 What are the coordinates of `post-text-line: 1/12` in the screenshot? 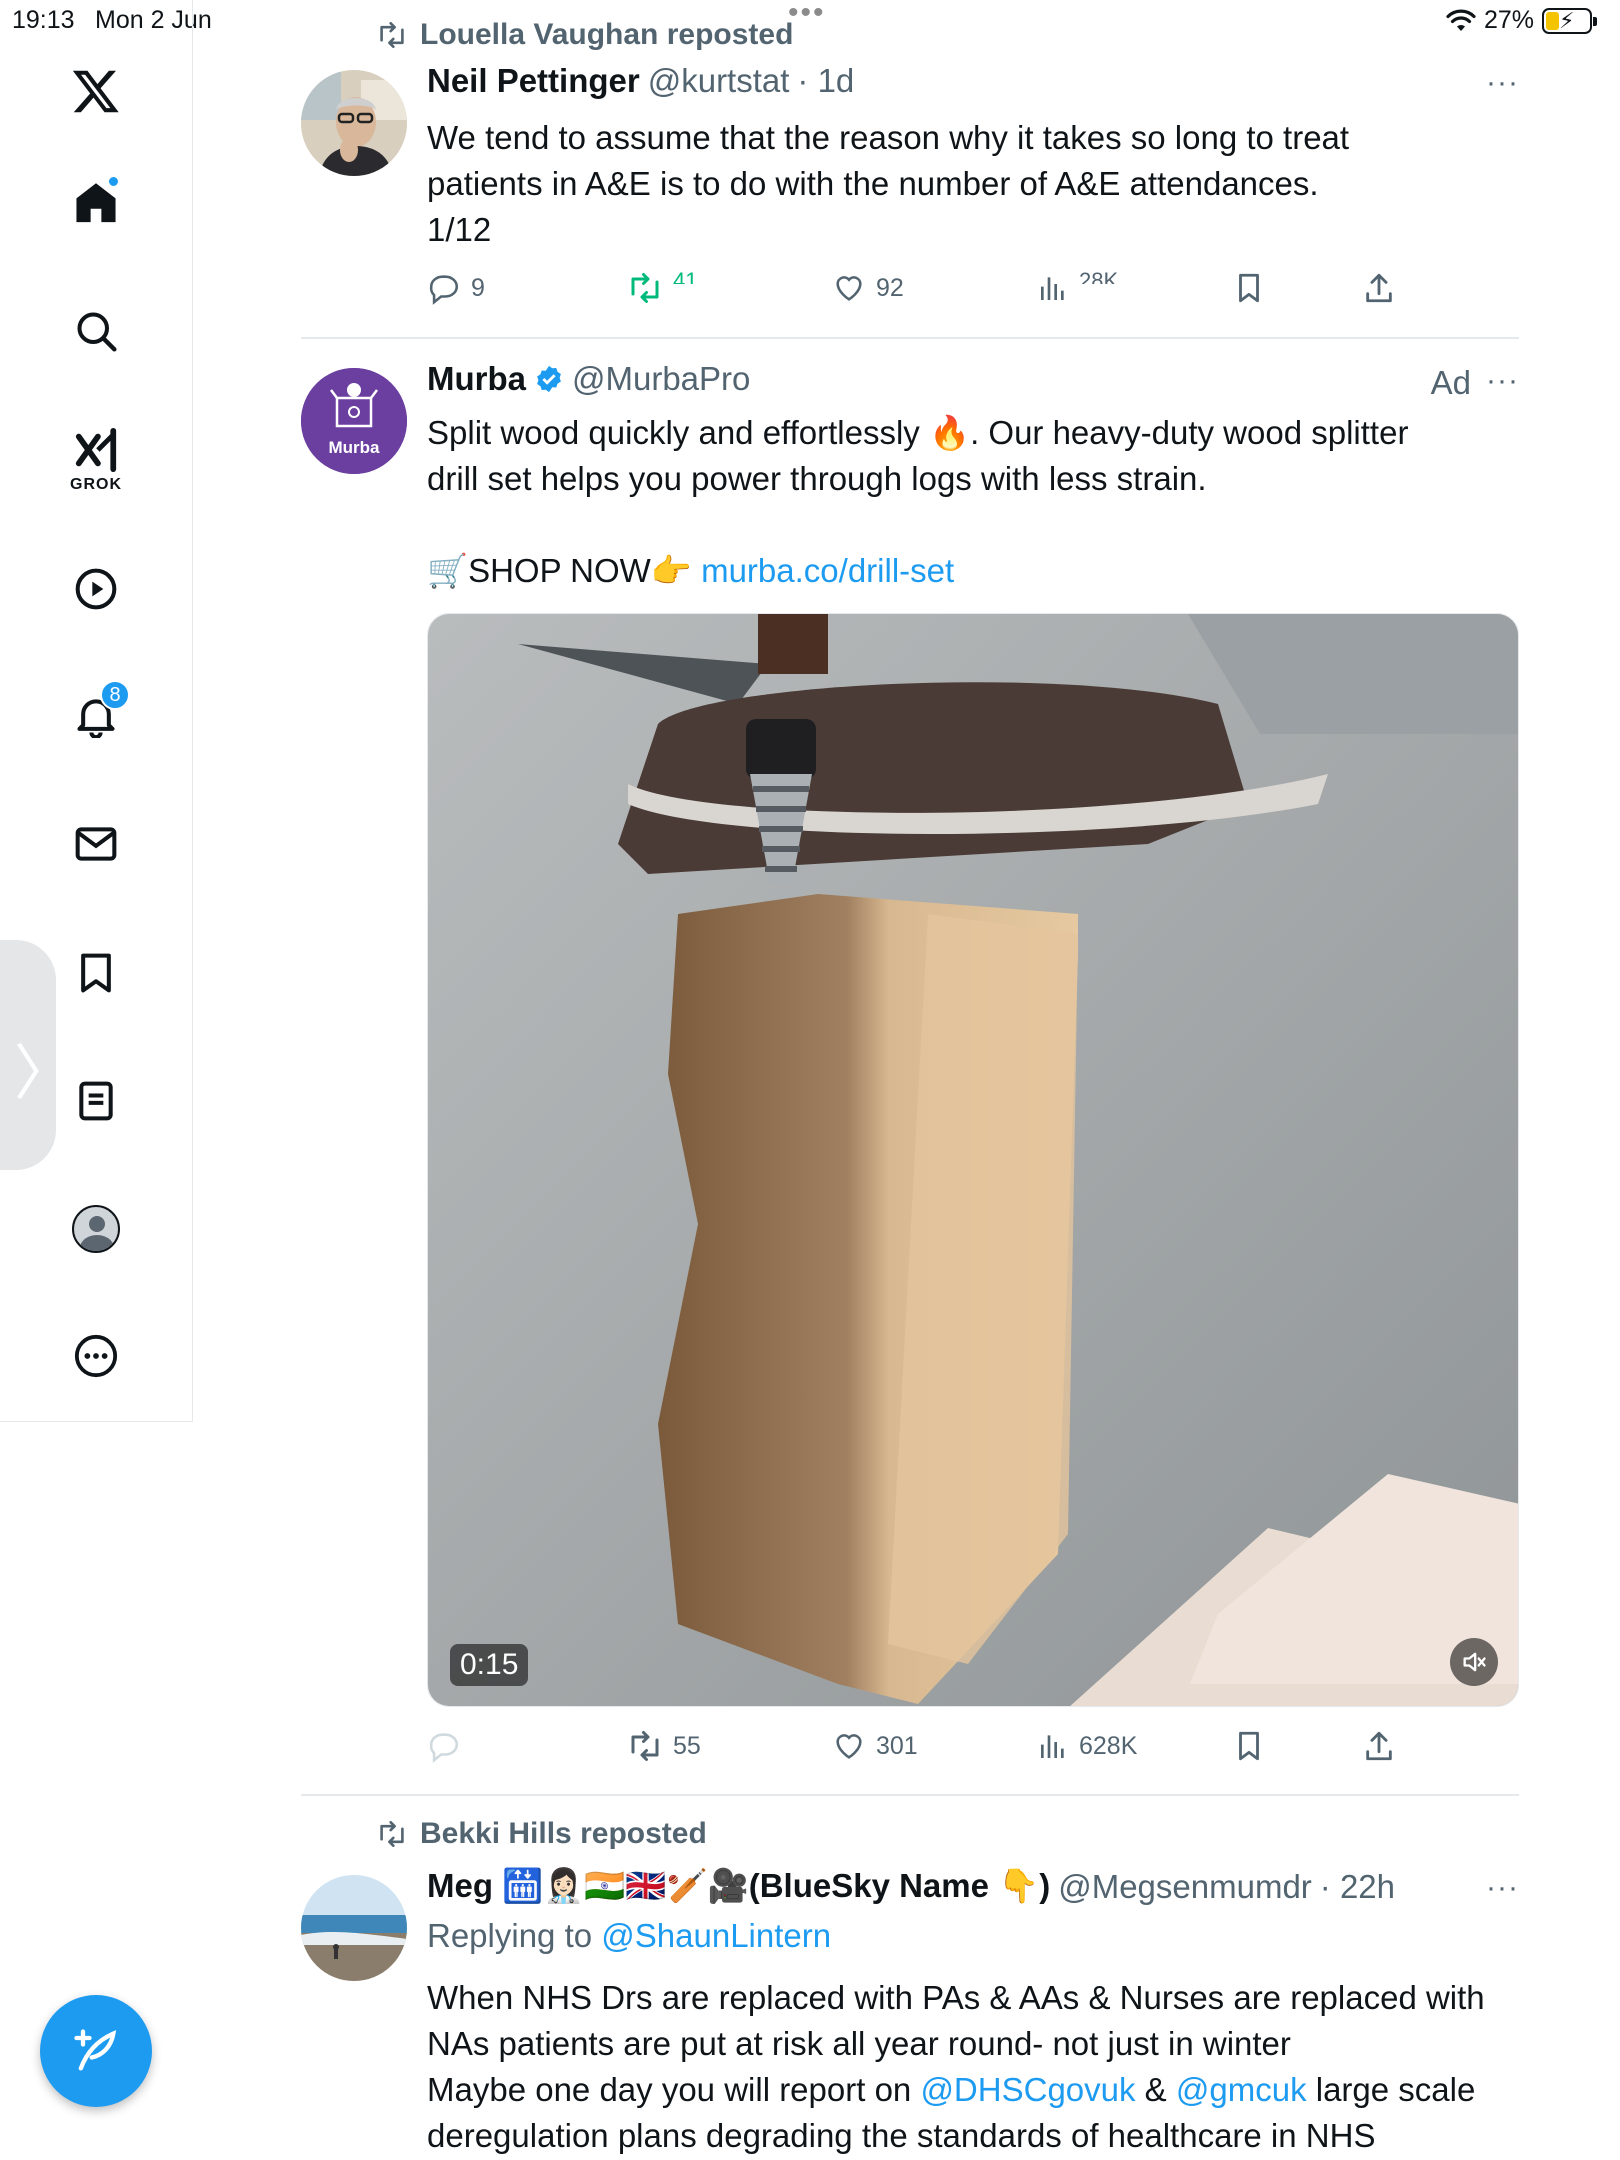 It's located at (459, 229).